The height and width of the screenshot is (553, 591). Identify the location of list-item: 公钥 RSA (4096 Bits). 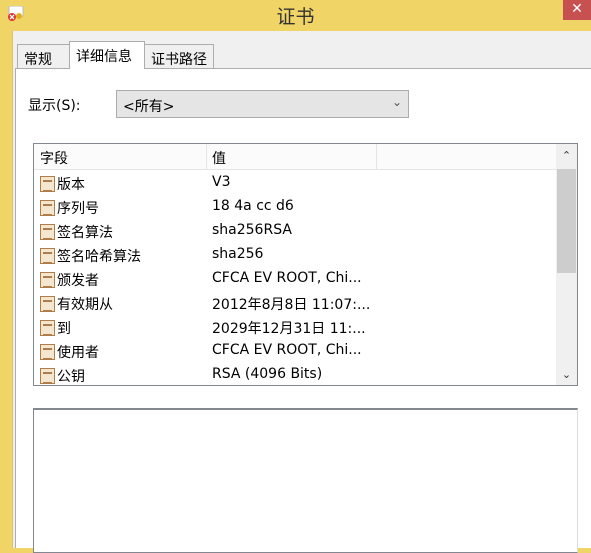
(295, 374).